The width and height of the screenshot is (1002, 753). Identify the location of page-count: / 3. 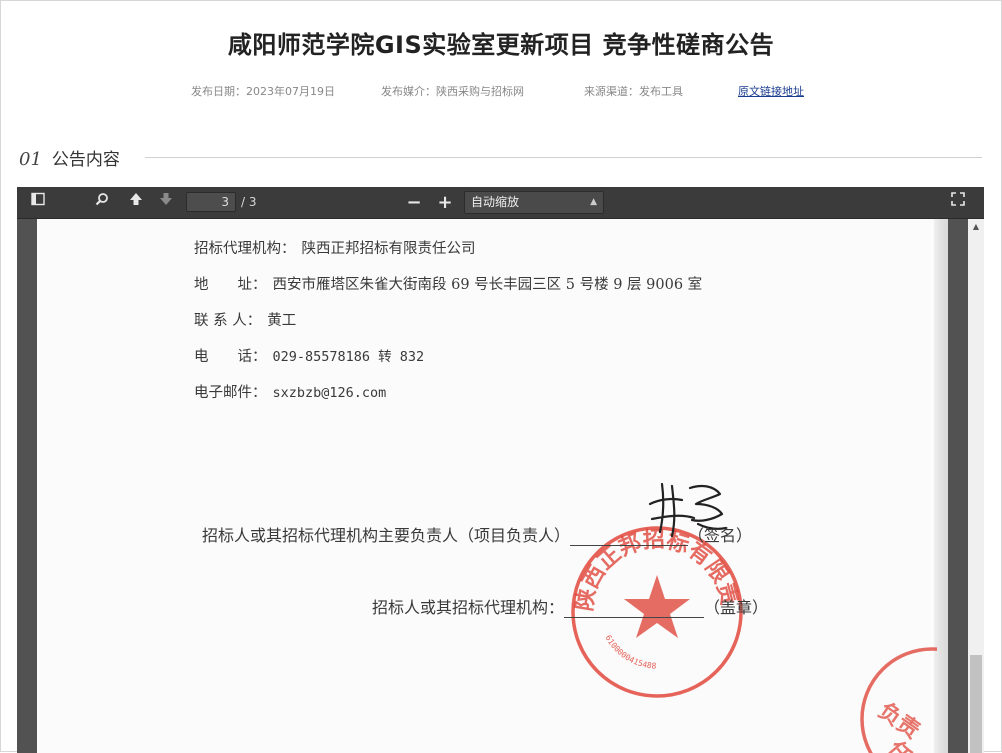
(249, 202).